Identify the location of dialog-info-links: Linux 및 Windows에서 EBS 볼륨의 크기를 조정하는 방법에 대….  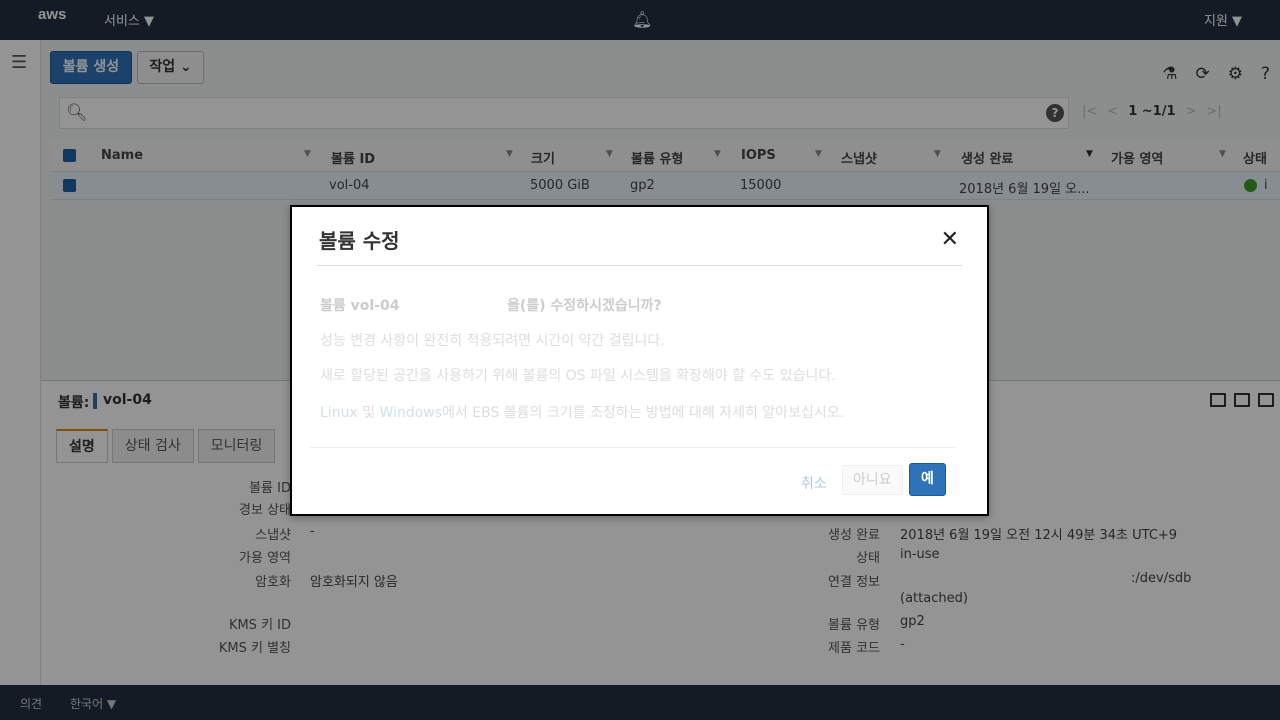
(582, 412).